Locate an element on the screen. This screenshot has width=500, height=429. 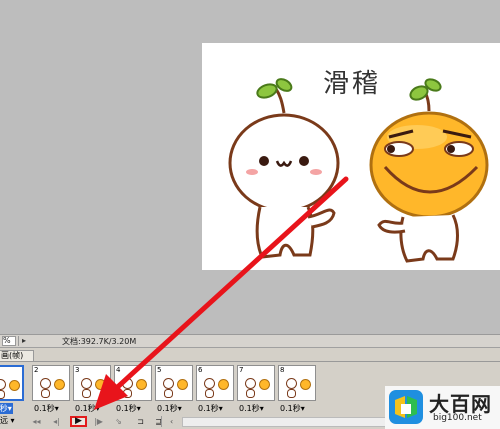
animation-frame-4: 4 0.1秒▾ is located at coordinates (133, 390).